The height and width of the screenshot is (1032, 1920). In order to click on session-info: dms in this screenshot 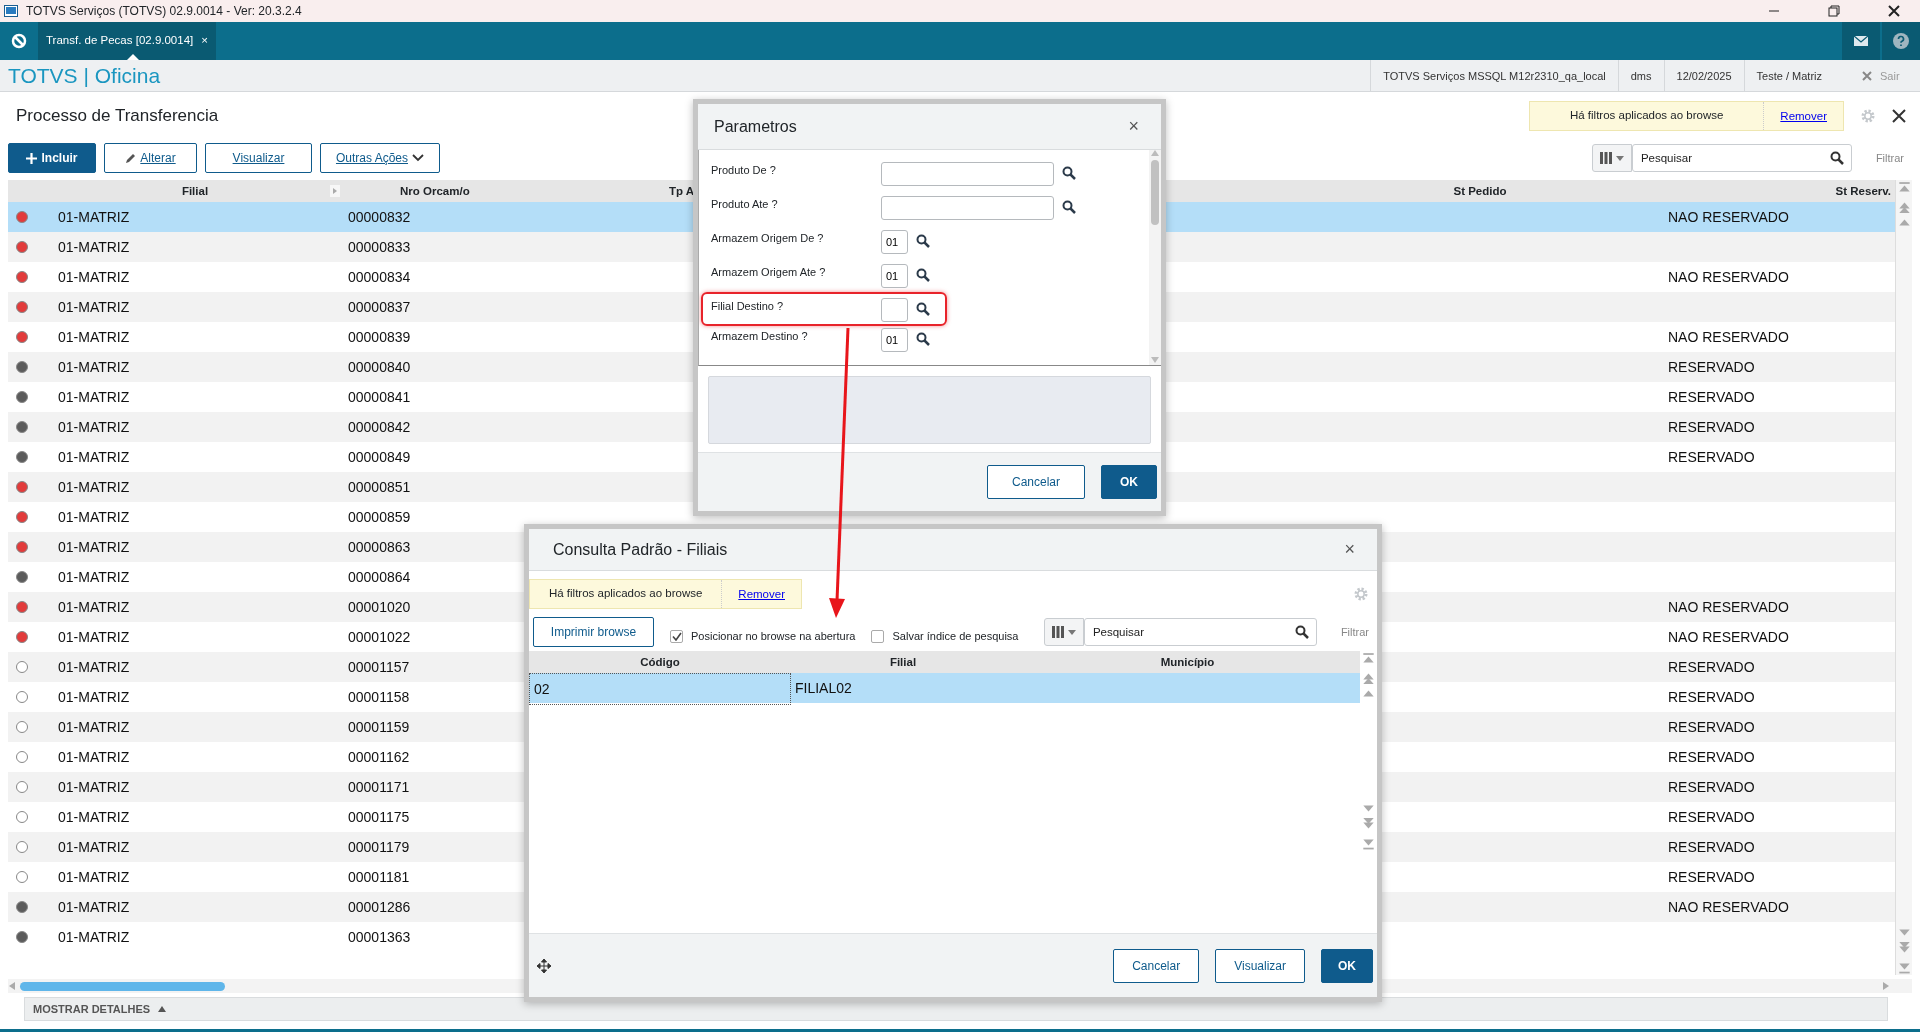, I will do `click(1640, 75)`.